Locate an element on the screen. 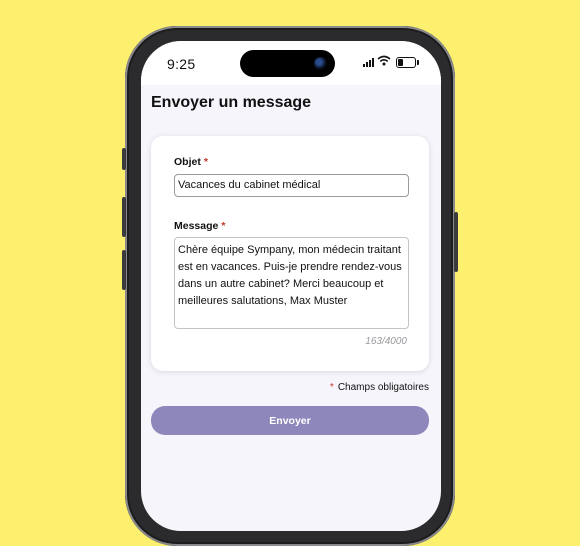 This screenshot has height=546, width=580. dynamic-island is located at coordinates (287, 63).